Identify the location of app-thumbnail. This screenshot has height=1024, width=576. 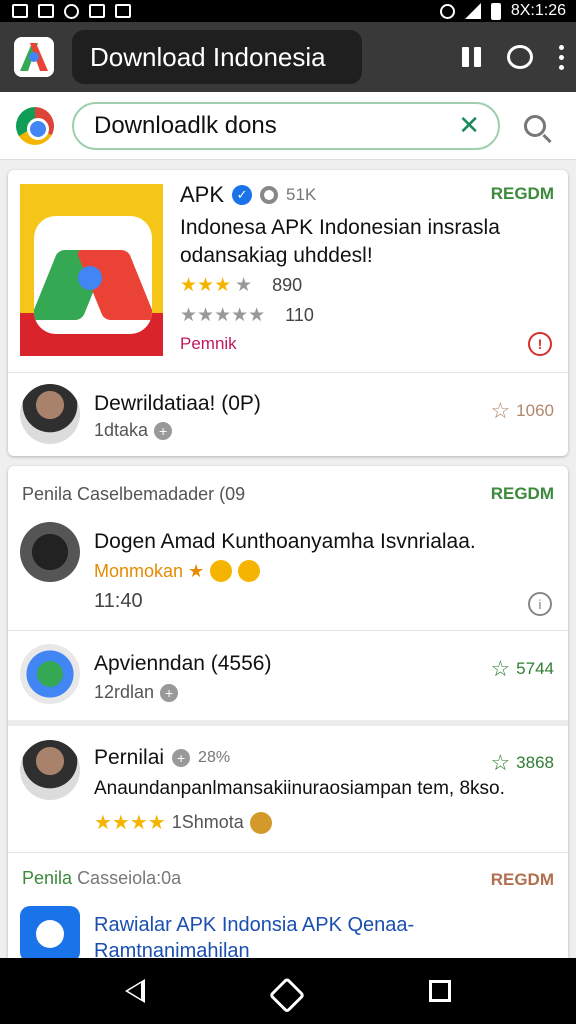
(50, 934).